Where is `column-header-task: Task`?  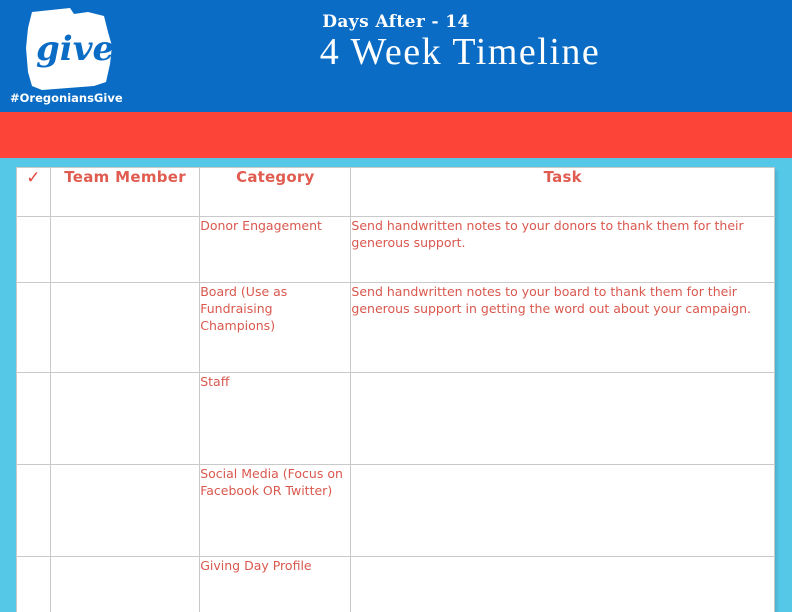
column-header-task: Task is located at coordinates (562, 192).